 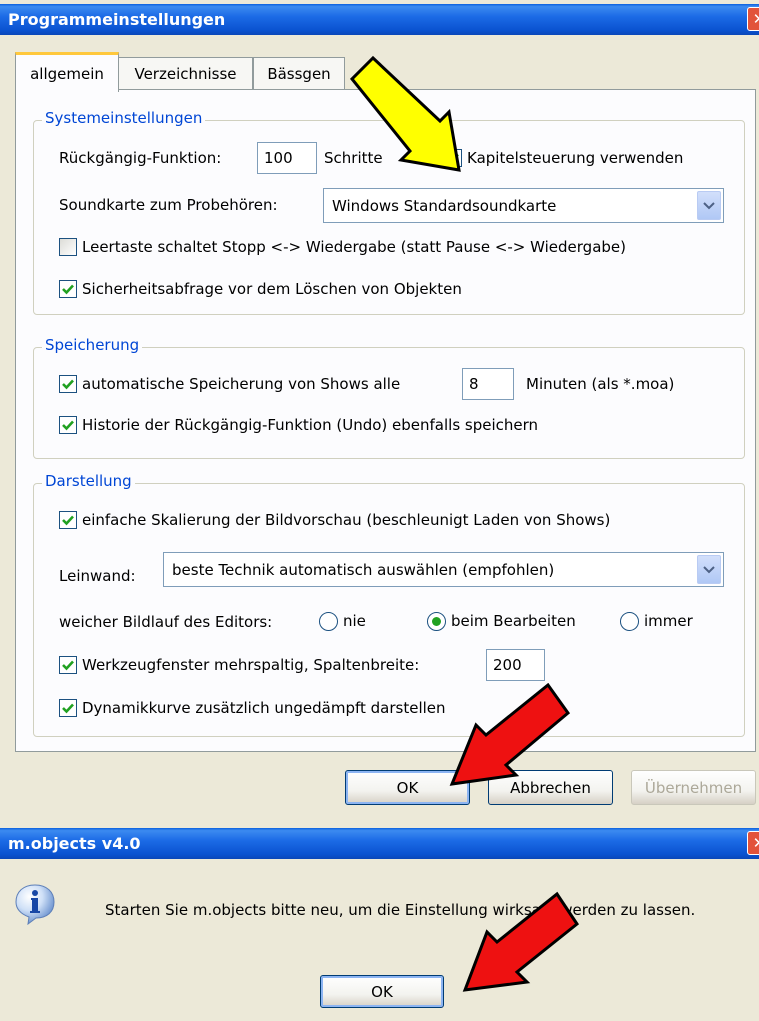 What do you see at coordinates (668, 621) in the screenshot?
I see `radio-label: immer` at bounding box center [668, 621].